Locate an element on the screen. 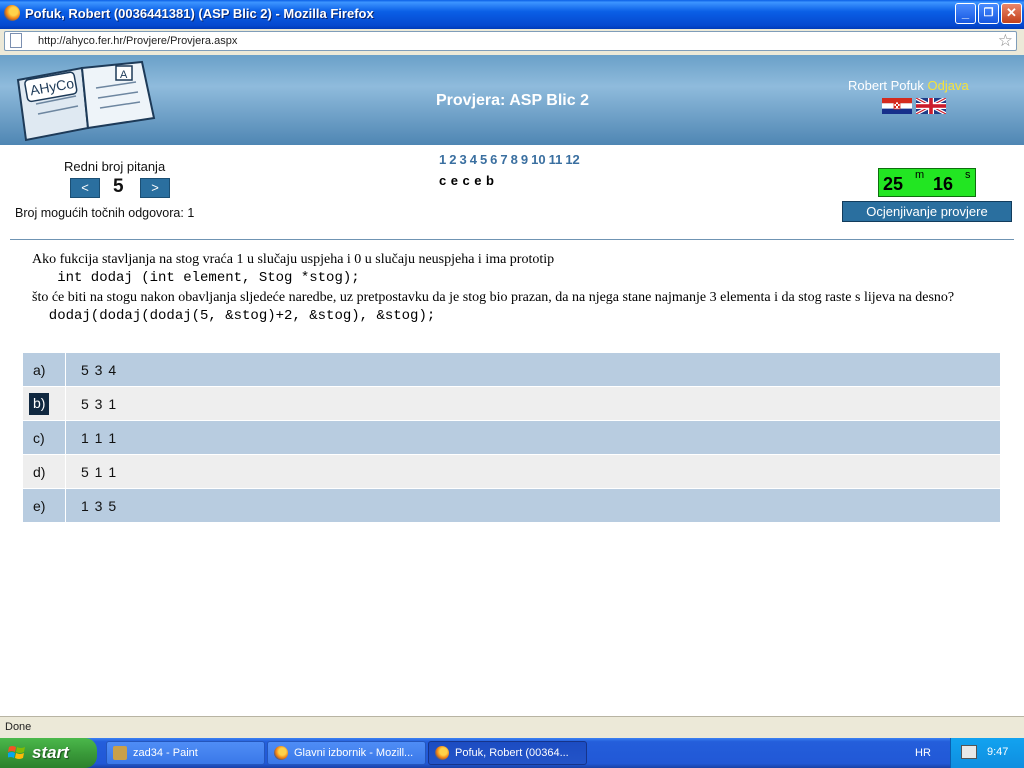 The height and width of the screenshot is (768, 1024). next-question-button: > is located at coordinates (155, 188).